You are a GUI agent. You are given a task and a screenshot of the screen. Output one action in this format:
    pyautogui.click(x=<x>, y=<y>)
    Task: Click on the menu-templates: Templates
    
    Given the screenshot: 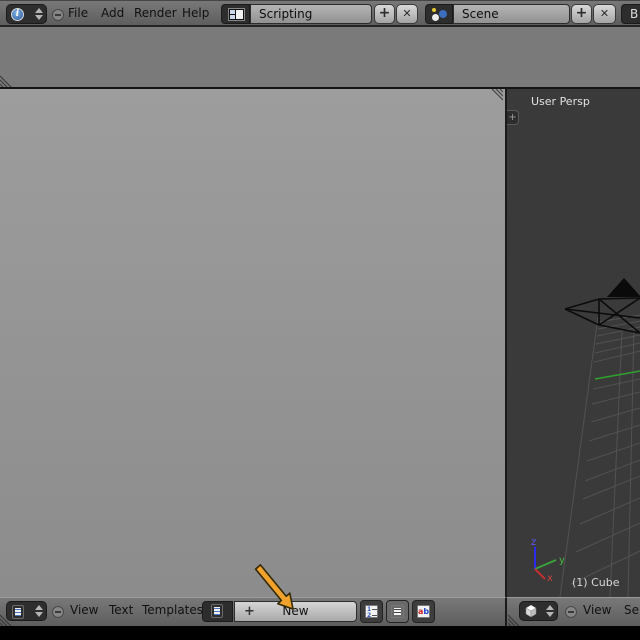 What is the action you would take?
    pyautogui.click(x=172, y=610)
    